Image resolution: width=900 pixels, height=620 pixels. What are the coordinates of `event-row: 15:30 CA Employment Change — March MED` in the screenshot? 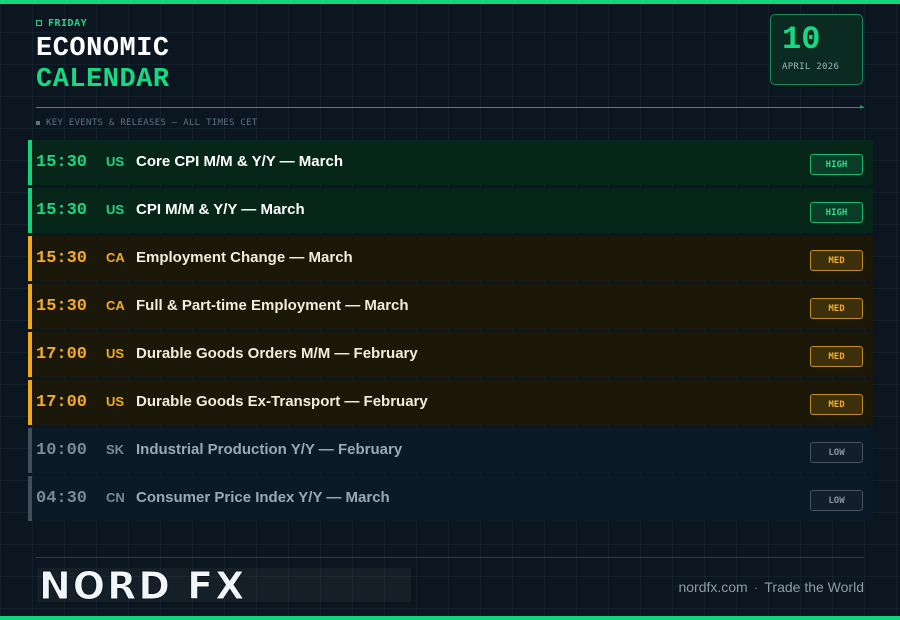 It's located at (450, 258).